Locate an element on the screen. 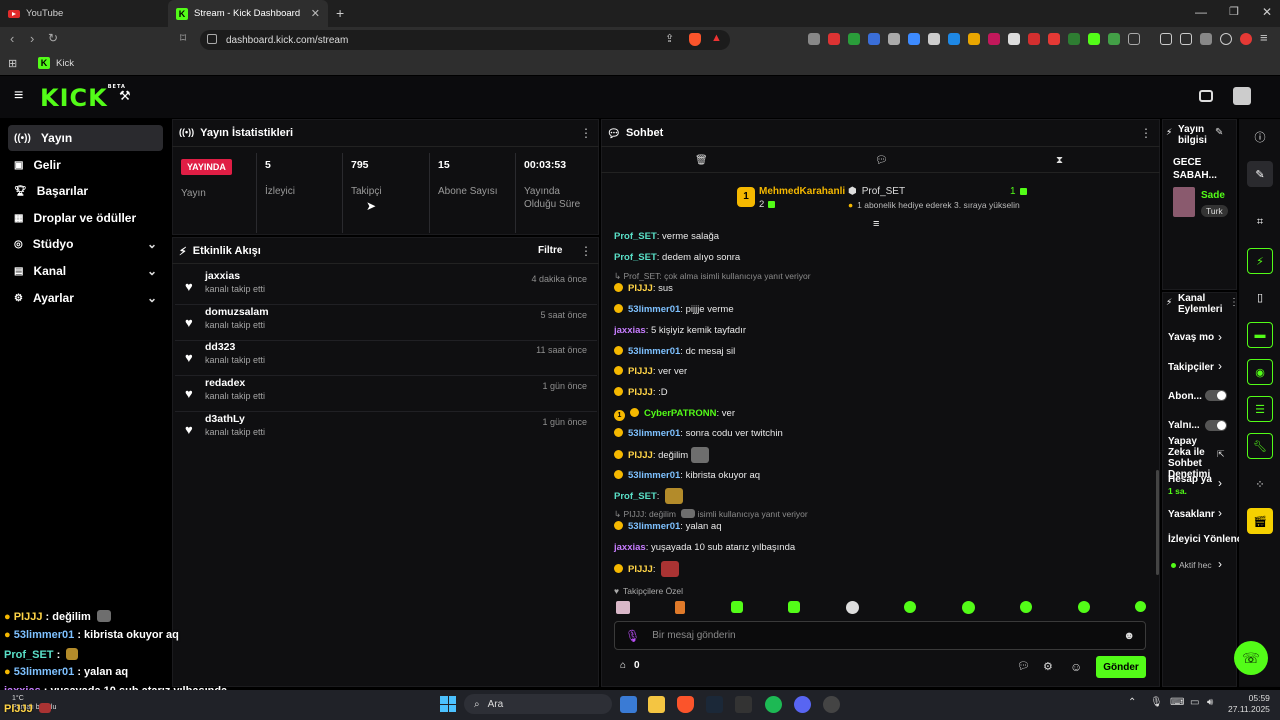 The width and height of the screenshot is (1280, 720). send-button: Gönder is located at coordinates (1121, 667).